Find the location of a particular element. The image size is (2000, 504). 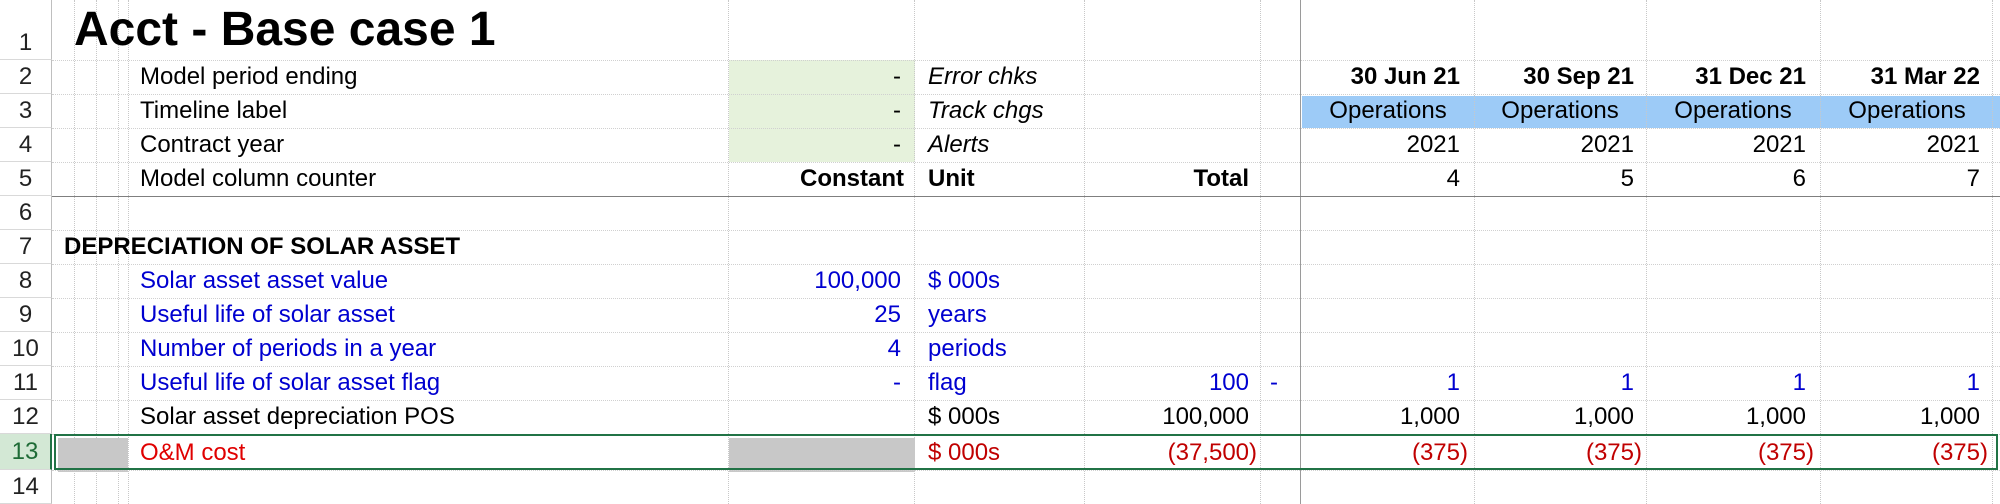

unit-om-cost: $ 000s is located at coordinates (964, 453).